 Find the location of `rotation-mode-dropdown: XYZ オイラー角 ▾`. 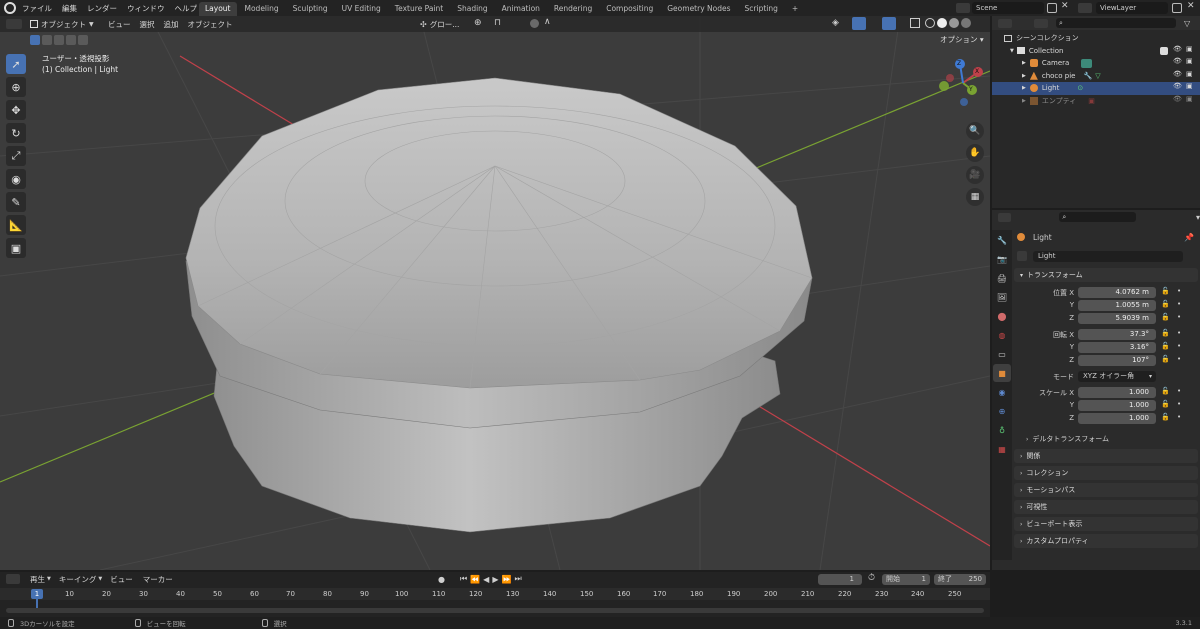

rotation-mode-dropdown: XYZ オイラー角 ▾ is located at coordinates (1117, 376).